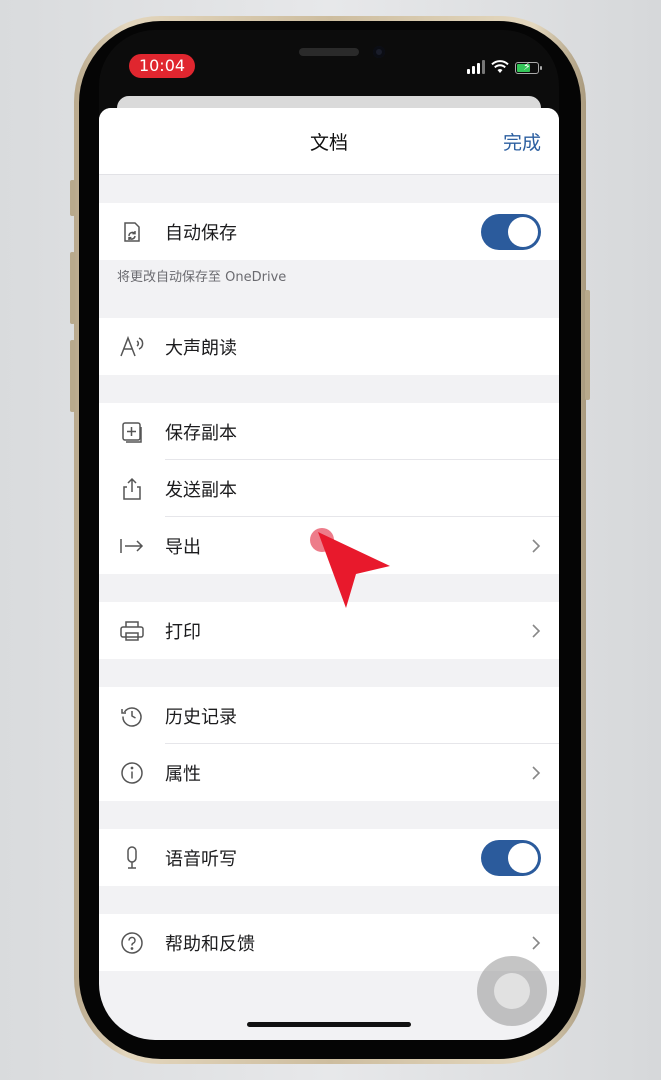  I want to click on read-aloud-section: 大声朗读, so click(329, 346).